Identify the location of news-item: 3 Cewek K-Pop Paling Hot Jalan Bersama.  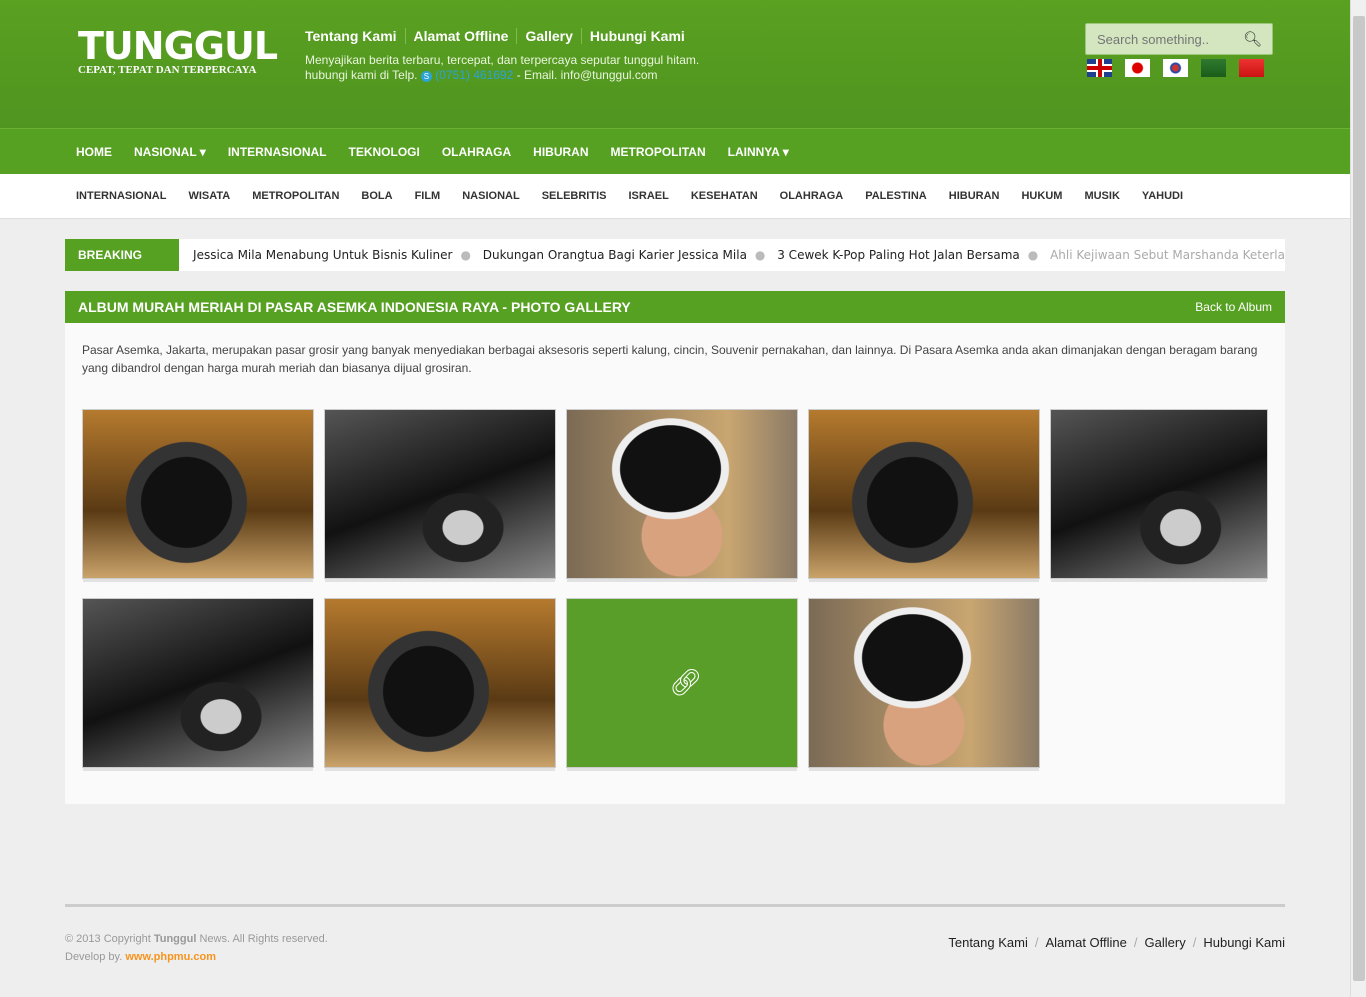
(898, 255).